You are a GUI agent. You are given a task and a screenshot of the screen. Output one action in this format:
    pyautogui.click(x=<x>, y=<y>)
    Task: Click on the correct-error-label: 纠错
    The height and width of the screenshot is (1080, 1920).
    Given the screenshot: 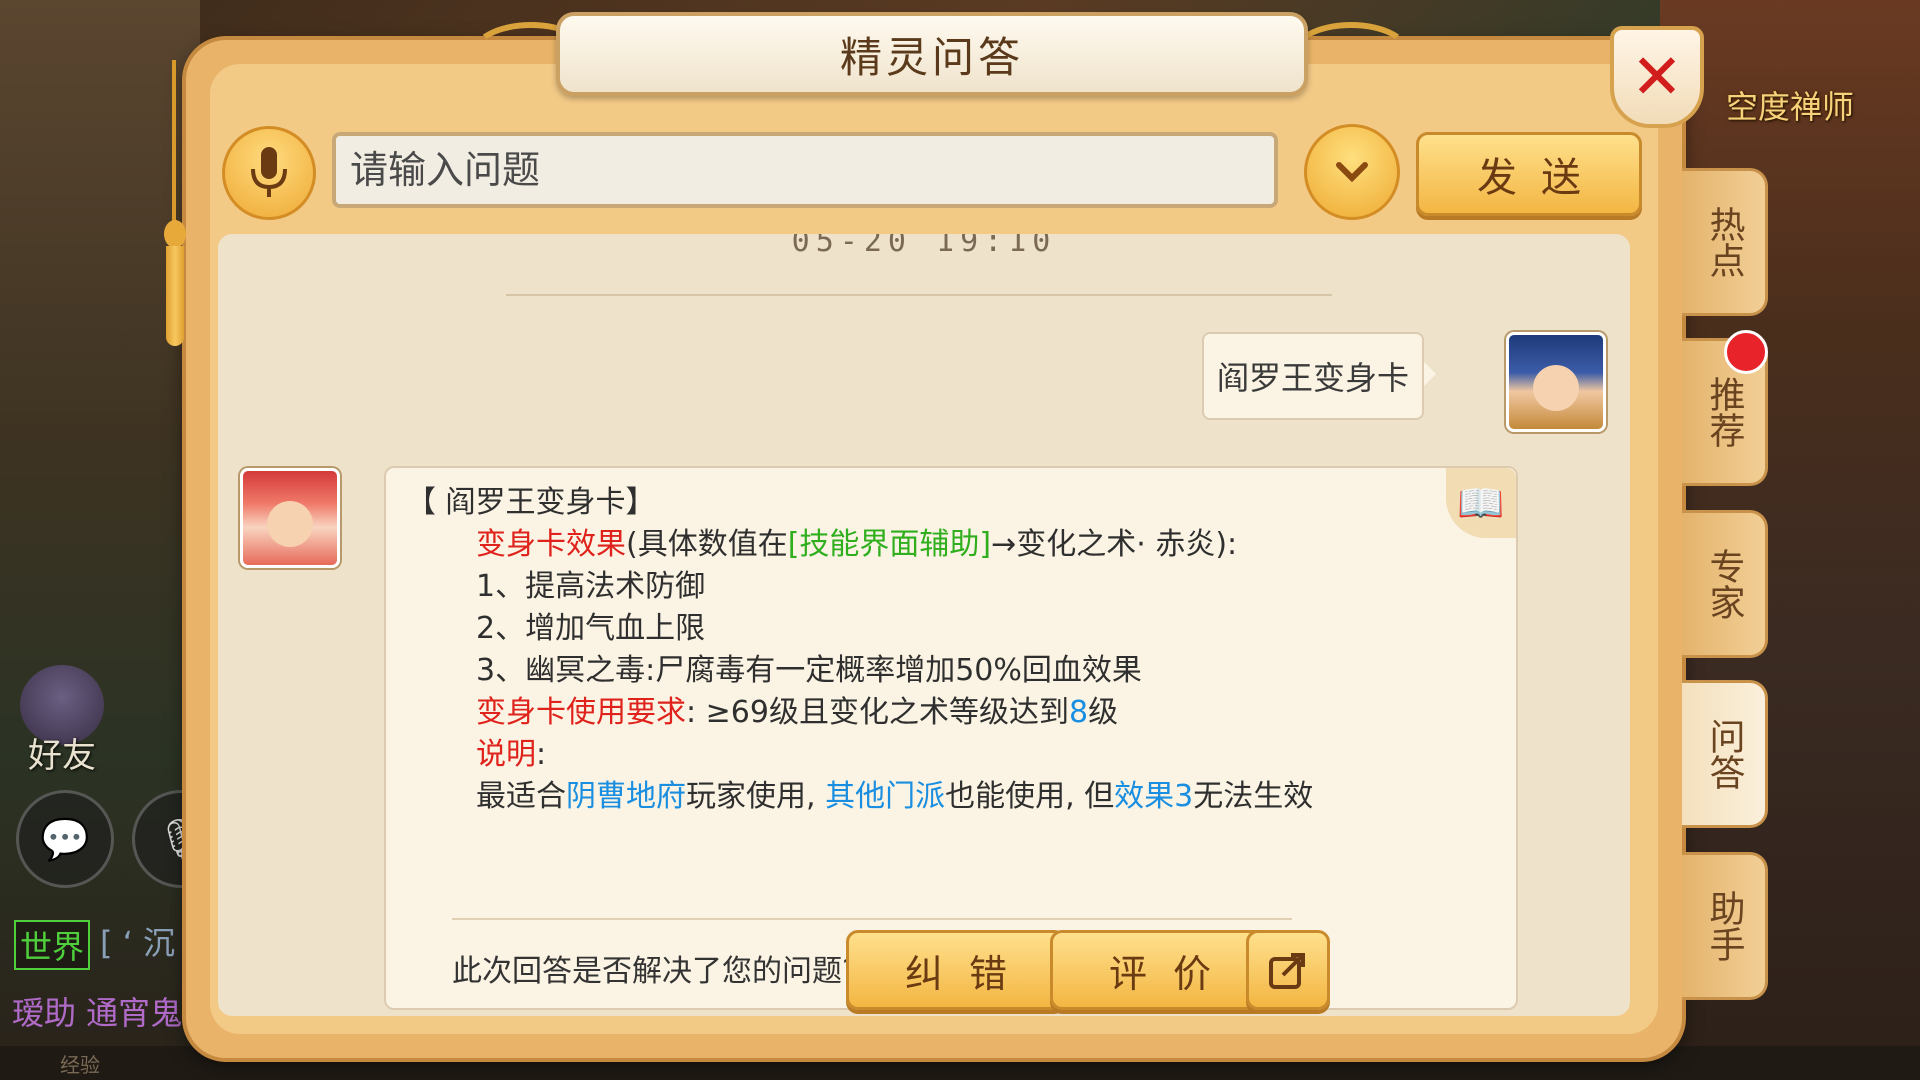 What is the action you would take?
    pyautogui.click(x=968, y=973)
    